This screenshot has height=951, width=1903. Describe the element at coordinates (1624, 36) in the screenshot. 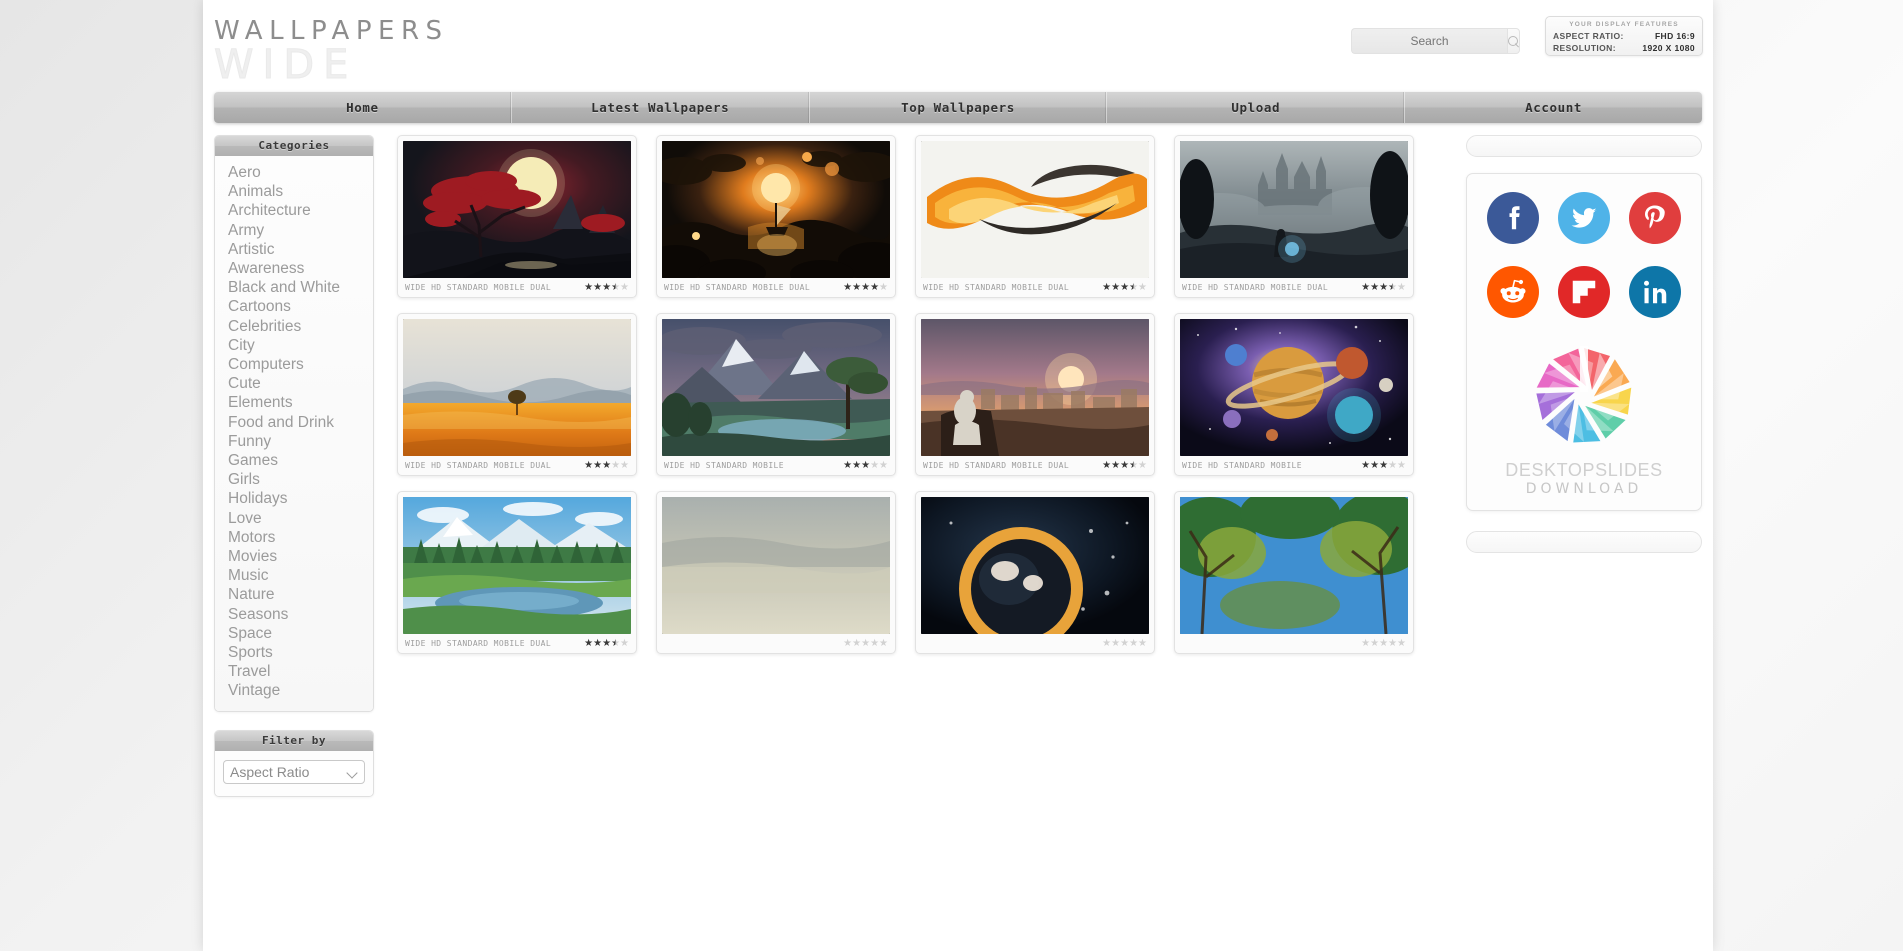

I see `aspect-ratio-row: ASPECT RATIO: FHD 16:9` at that location.